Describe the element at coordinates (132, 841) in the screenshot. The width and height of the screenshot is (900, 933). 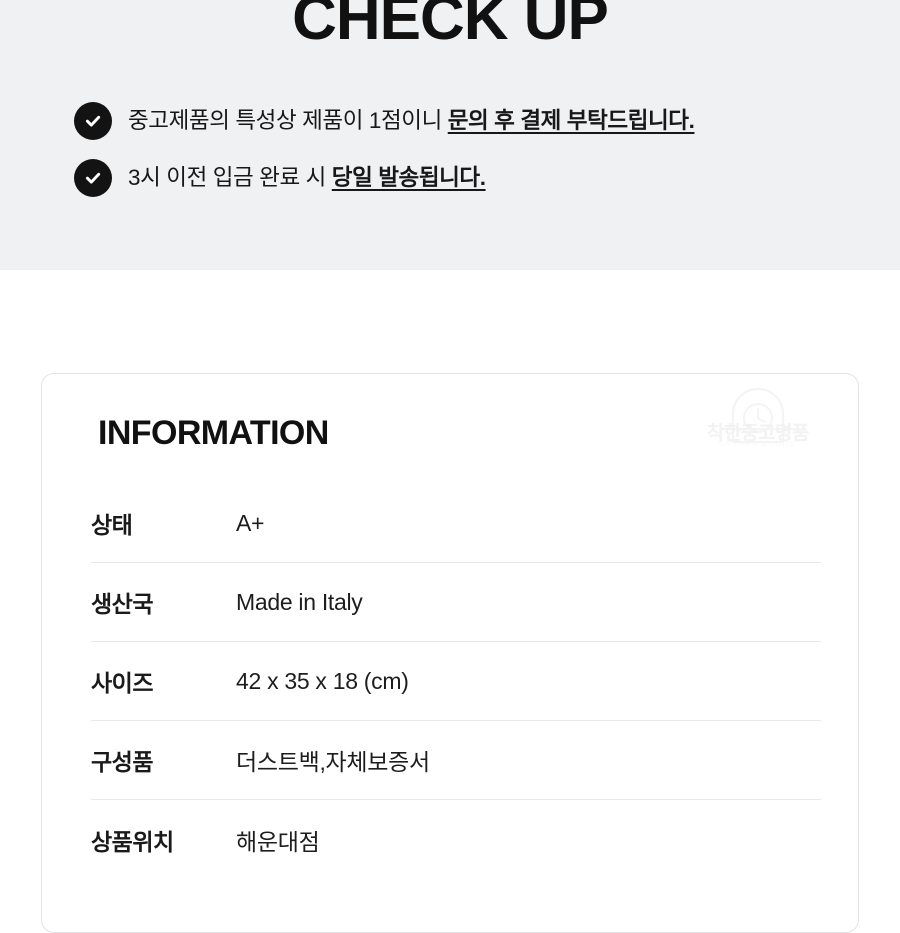
I see `row-label: 상품위치` at that location.